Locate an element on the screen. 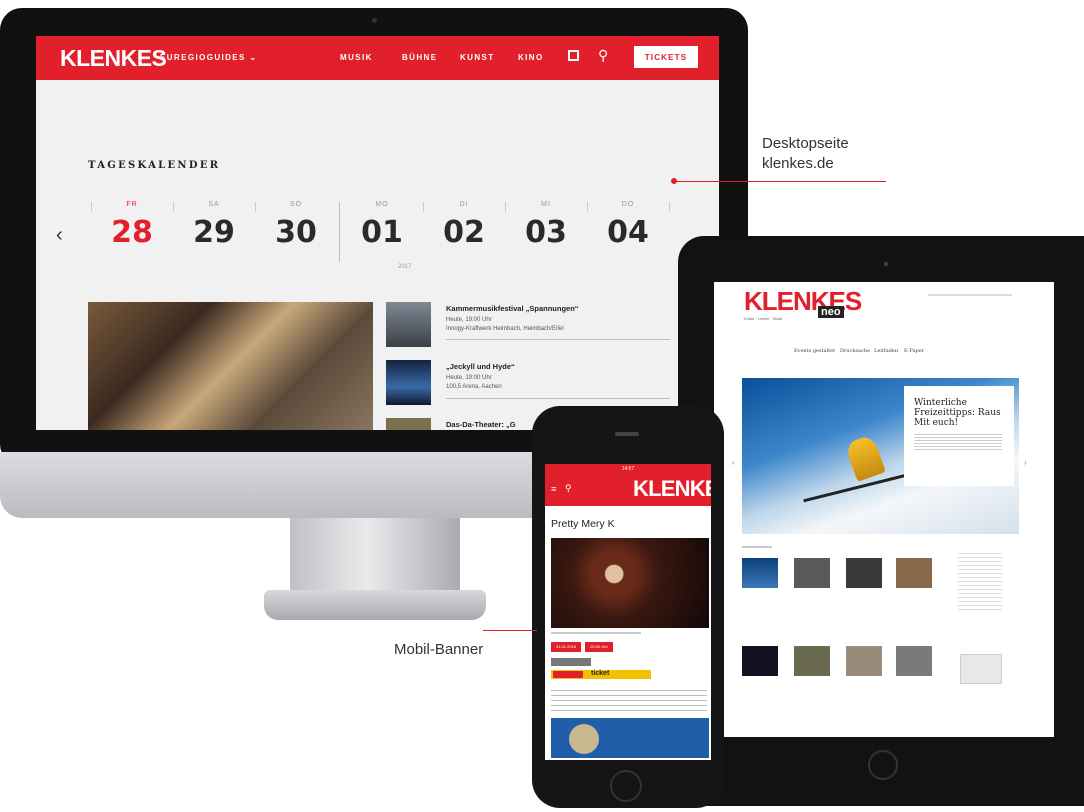 Image resolution: width=1084 pixels, height=812 pixels. year-label: 2017 is located at coordinates (405, 267).